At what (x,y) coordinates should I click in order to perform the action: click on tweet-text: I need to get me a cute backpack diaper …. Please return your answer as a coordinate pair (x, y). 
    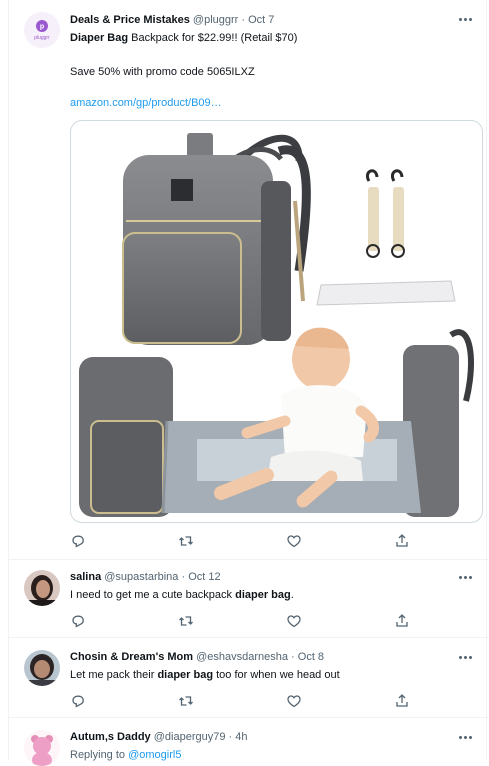
    Looking at the image, I should click on (182, 595).